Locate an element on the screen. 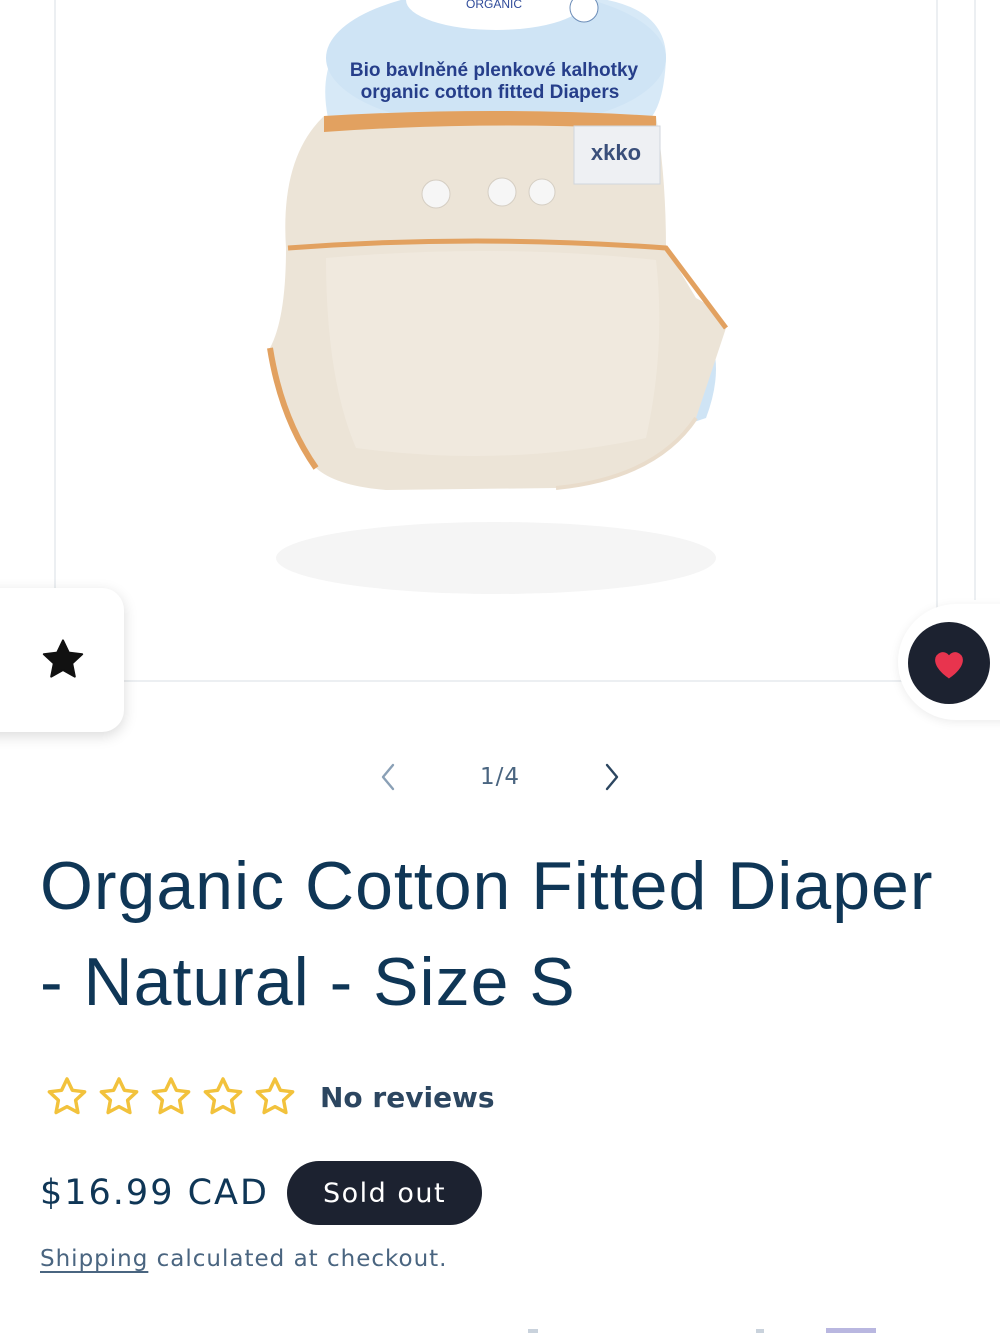 The height and width of the screenshot is (1333, 1000). slider-next-button is located at coordinates (612, 777).